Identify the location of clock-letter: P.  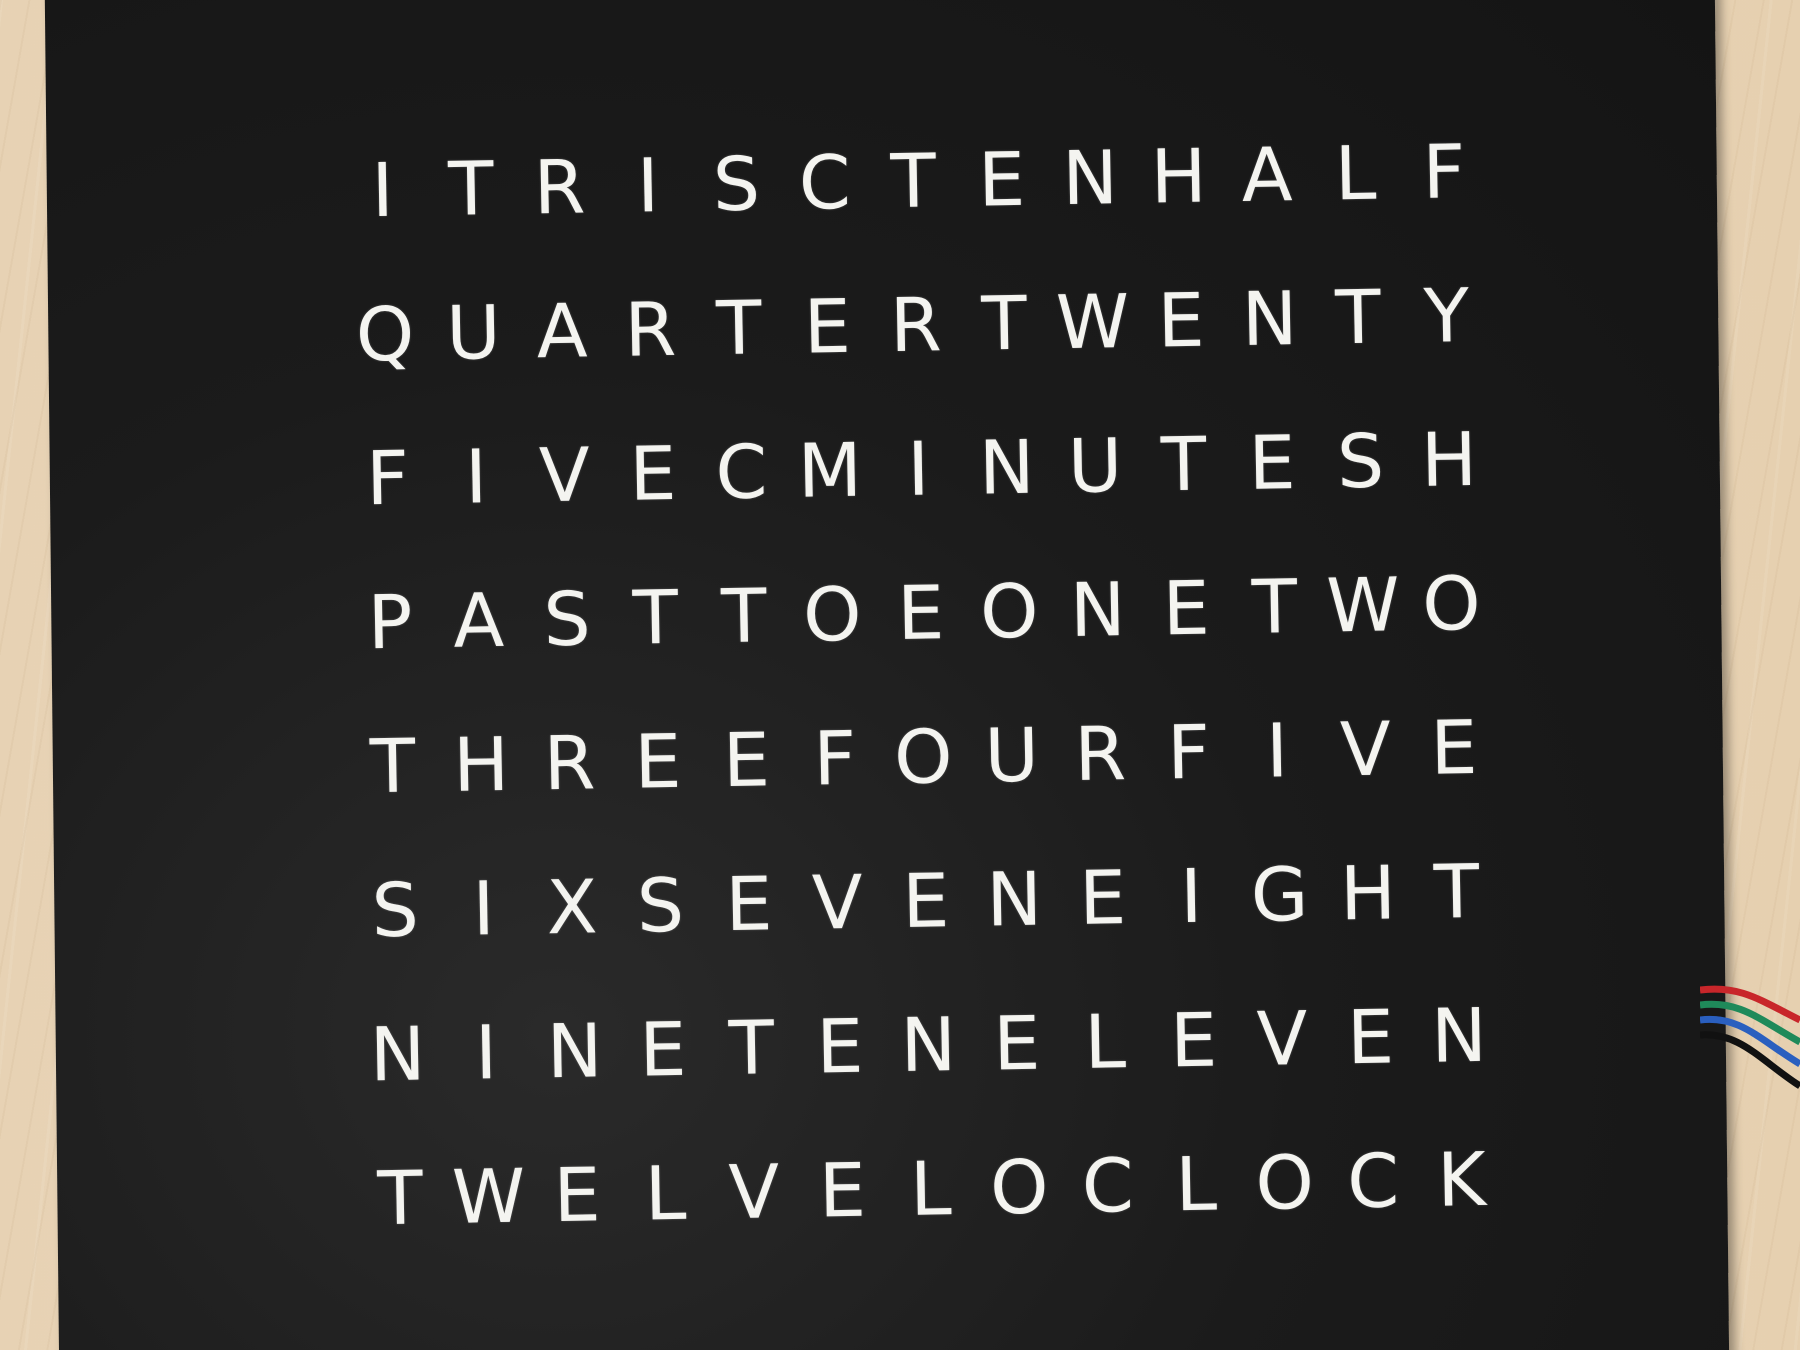
(390, 623).